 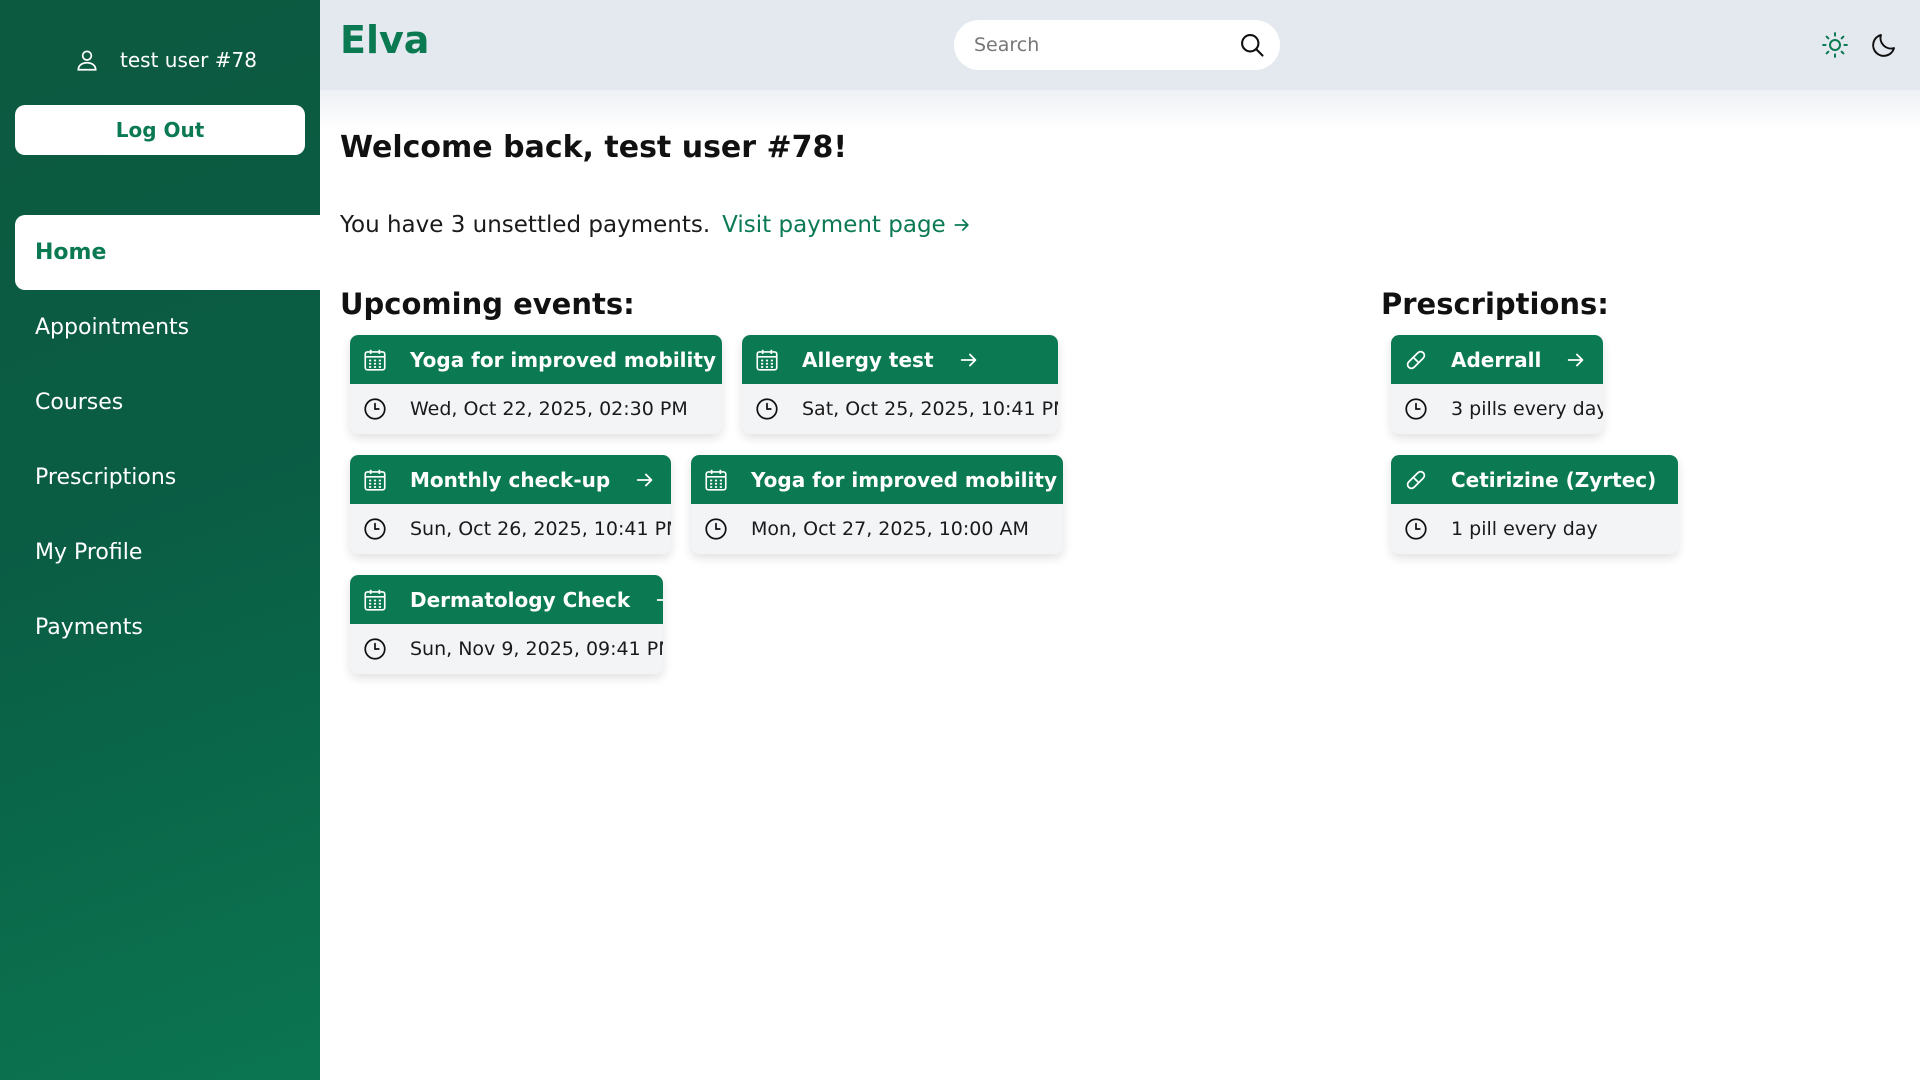 I want to click on payment-page-link: Visit payment page, so click(x=847, y=225).